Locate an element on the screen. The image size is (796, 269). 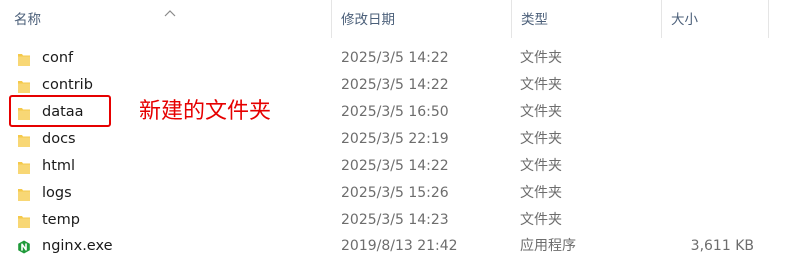
file-modified: 2025/3/5 15:26 is located at coordinates (395, 193).